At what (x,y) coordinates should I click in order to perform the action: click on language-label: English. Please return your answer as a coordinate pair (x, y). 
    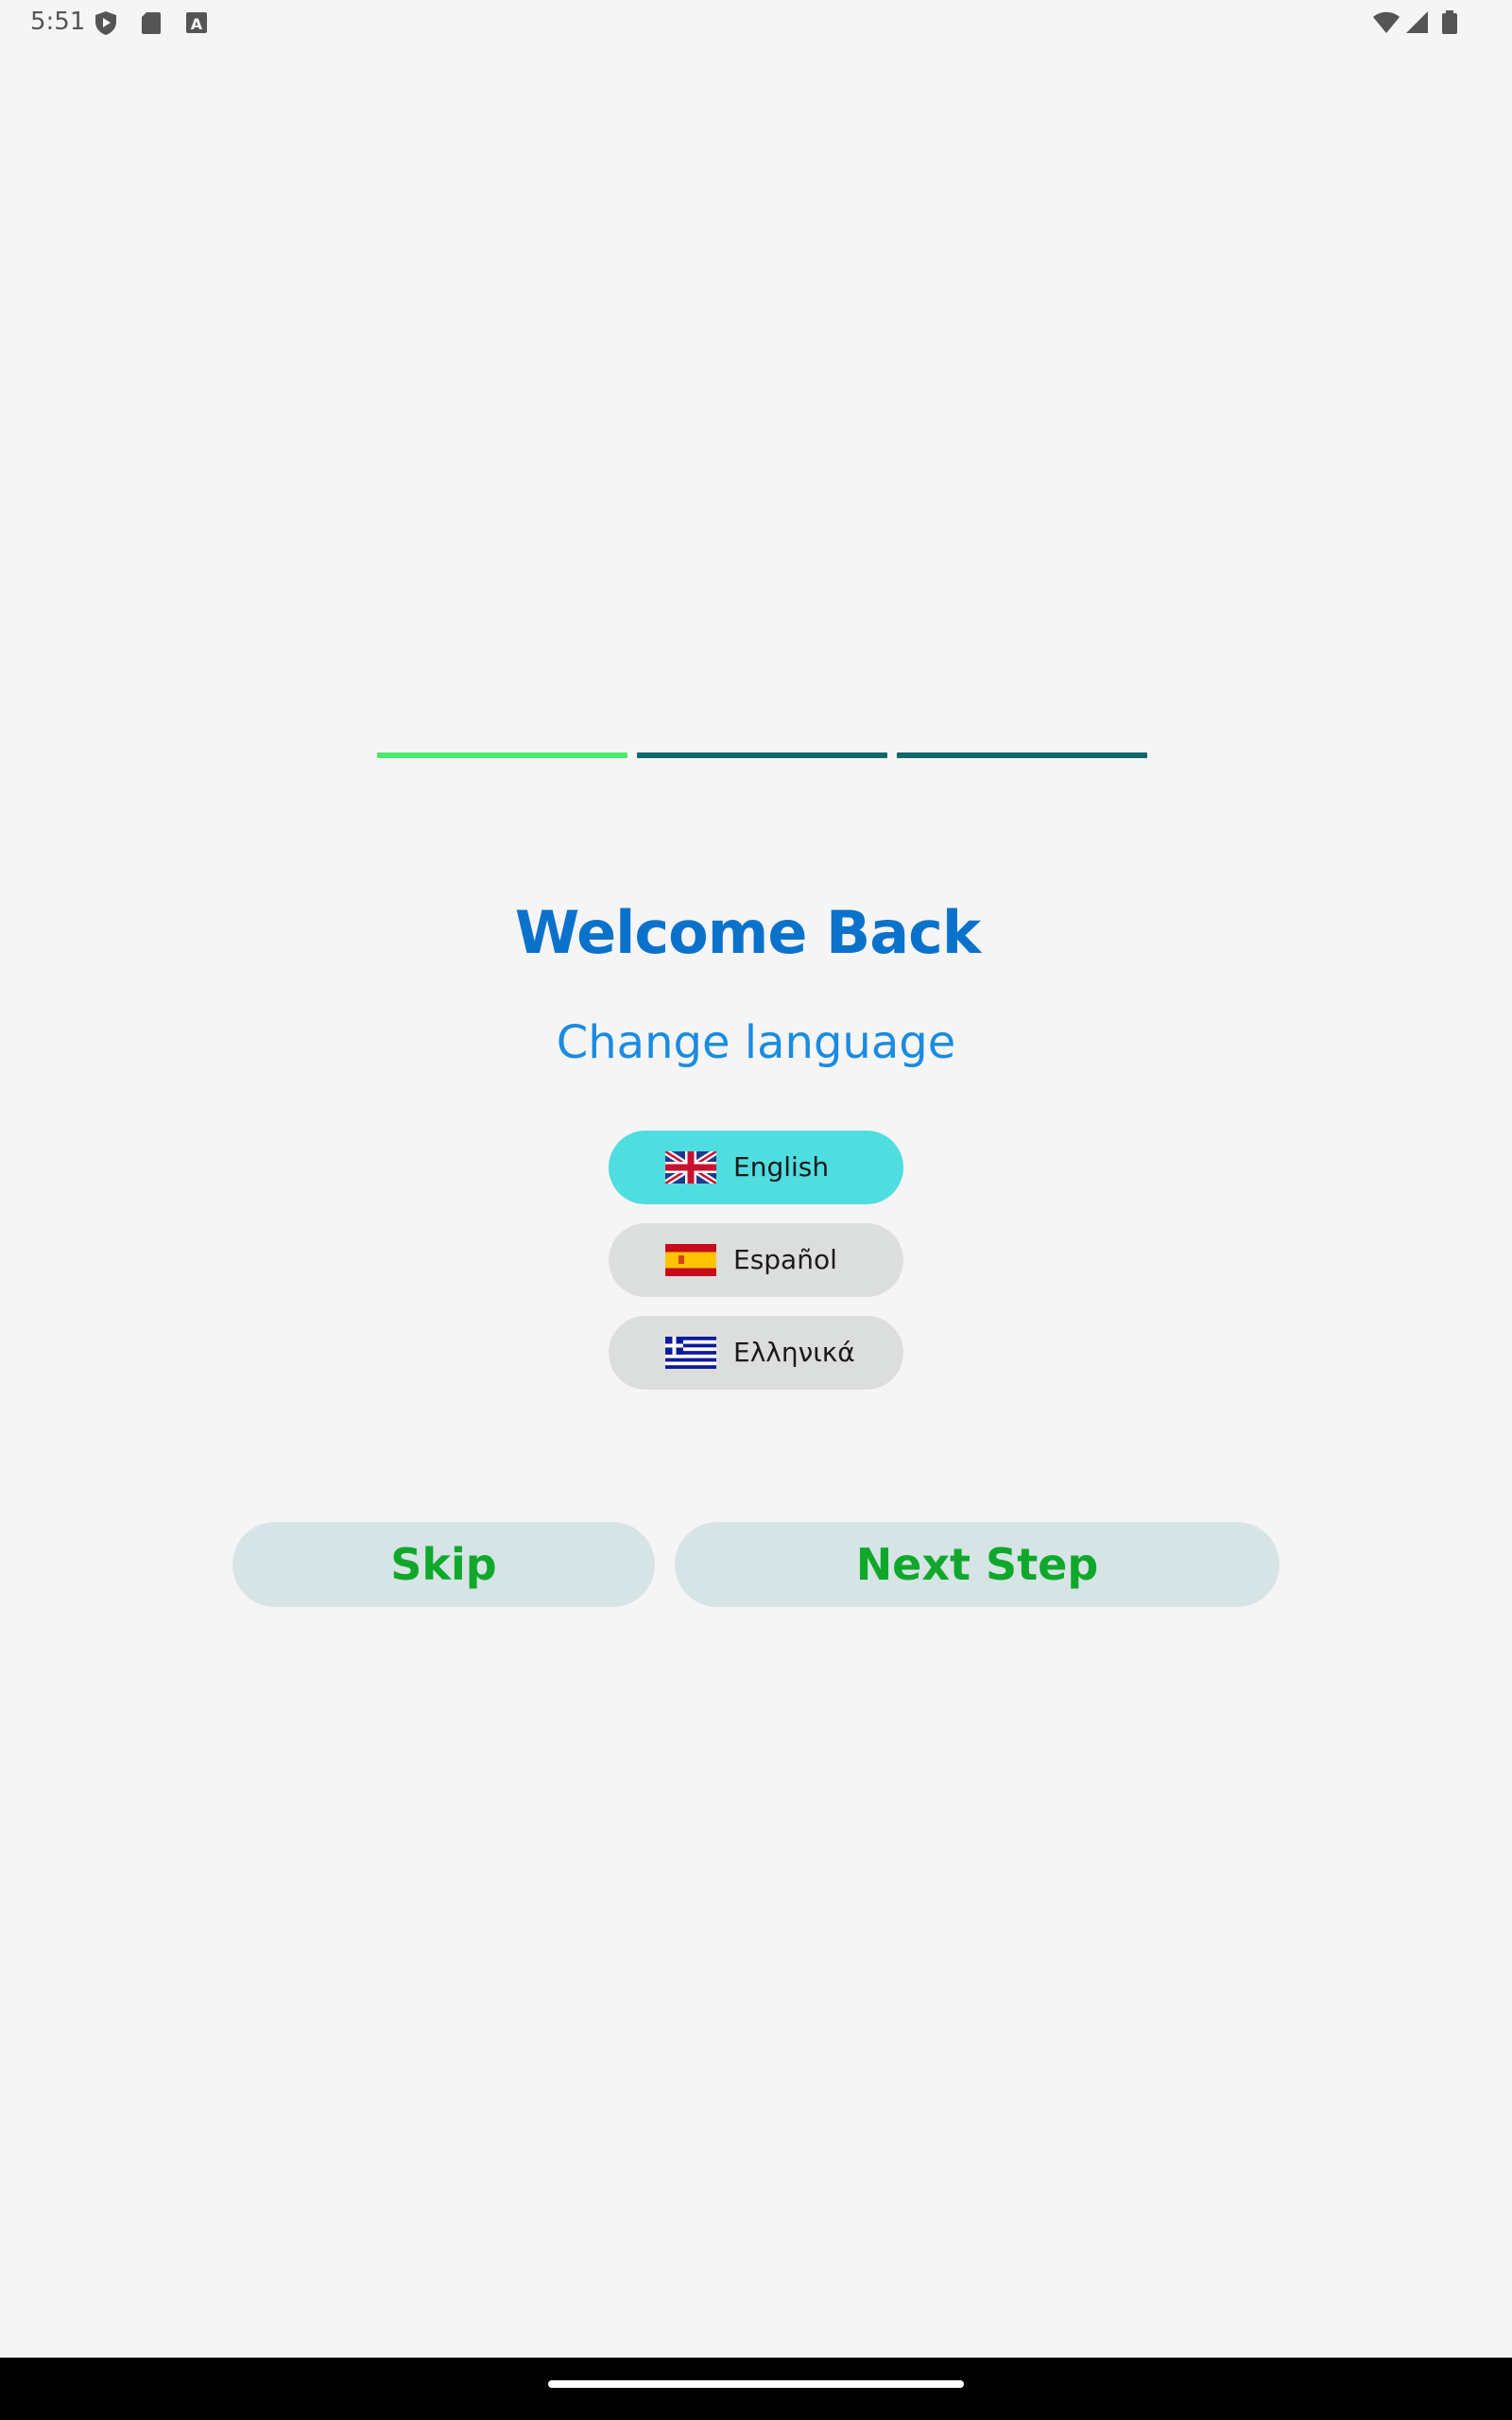
    Looking at the image, I should click on (781, 1167).